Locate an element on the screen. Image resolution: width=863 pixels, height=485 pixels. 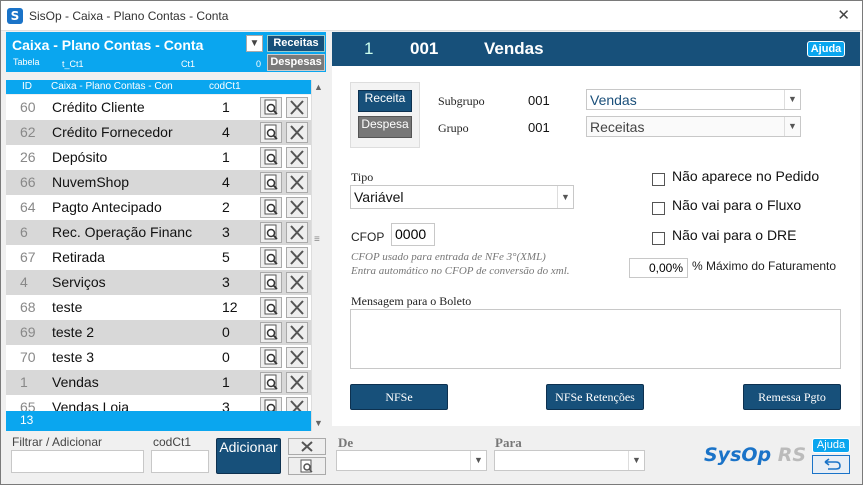
table-row: 6 Rec. Operação Financ 3 is located at coordinates (158, 232).